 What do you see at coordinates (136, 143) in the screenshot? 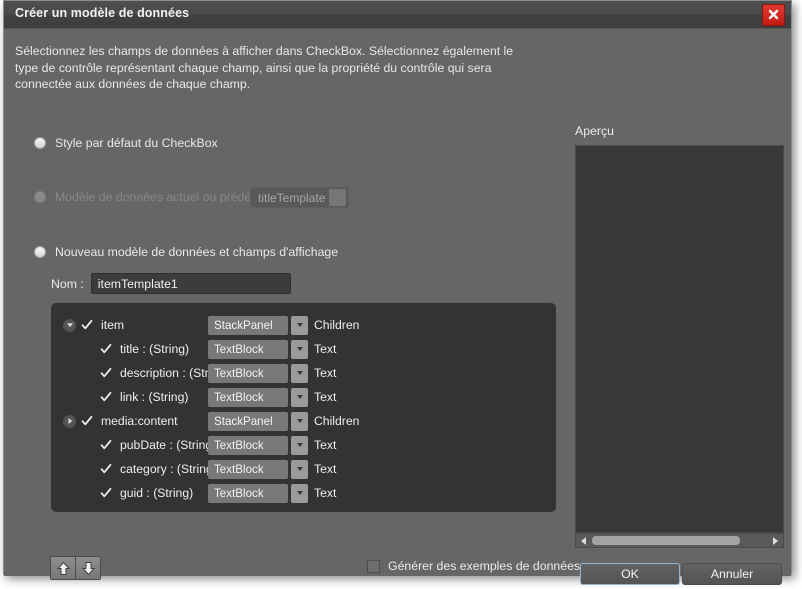
I see `radio-label-default: Style par défaut du CheckBox` at bounding box center [136, 143].